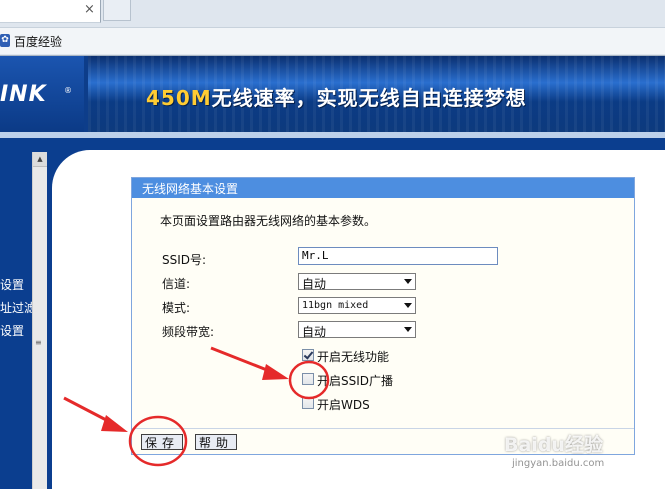 The height and width of the screenshot is (489, 665). What do you see at coordinates (190, 189) in the screenshot?
I see `panel-title: 无线网络基本设置` at bounding box center [190, 189].